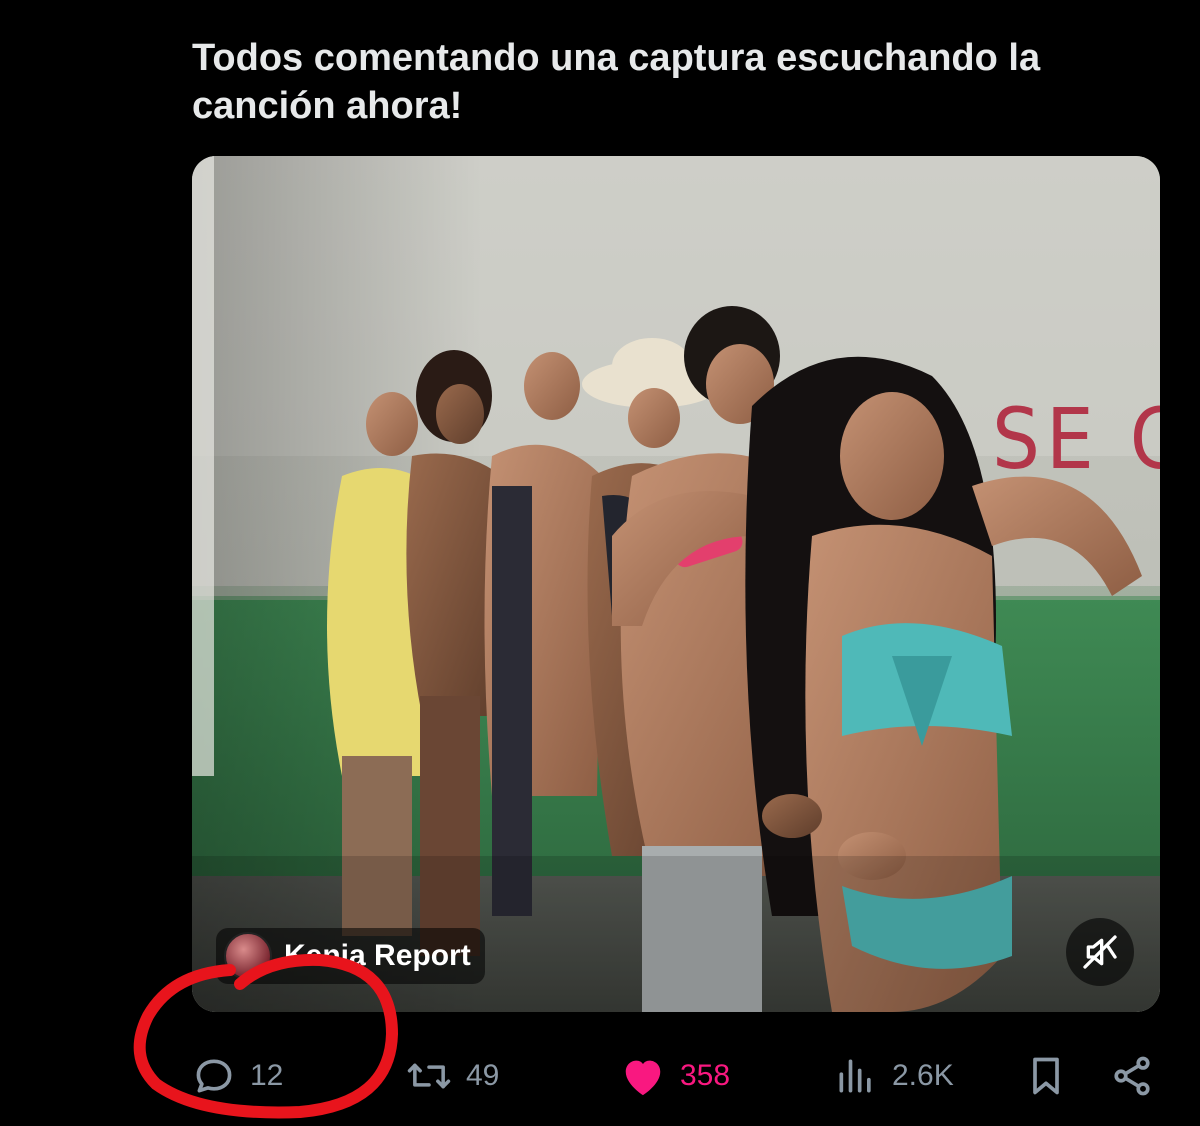  Describe the element at coordinates (452, 1076) in the screenshot. I see `retweet-button: 49` at that location.